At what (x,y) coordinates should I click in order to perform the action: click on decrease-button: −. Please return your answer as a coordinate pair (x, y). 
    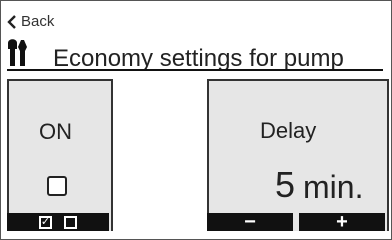
    Looking at the image, I should click on (250, 222).